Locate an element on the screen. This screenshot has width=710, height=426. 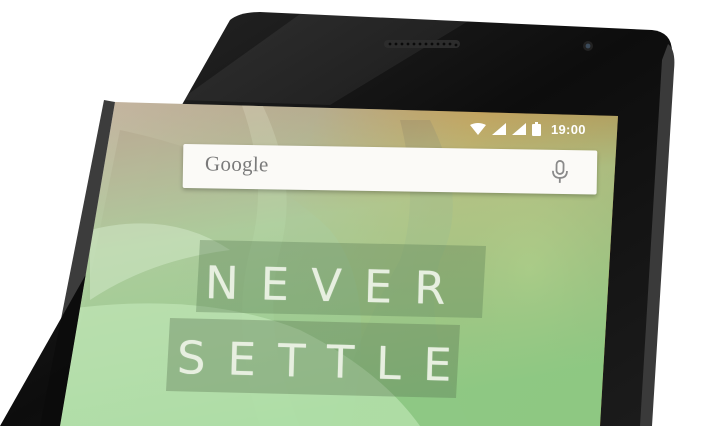
slogan-line-settle: SETTLE is located at coordinates (325, 362).